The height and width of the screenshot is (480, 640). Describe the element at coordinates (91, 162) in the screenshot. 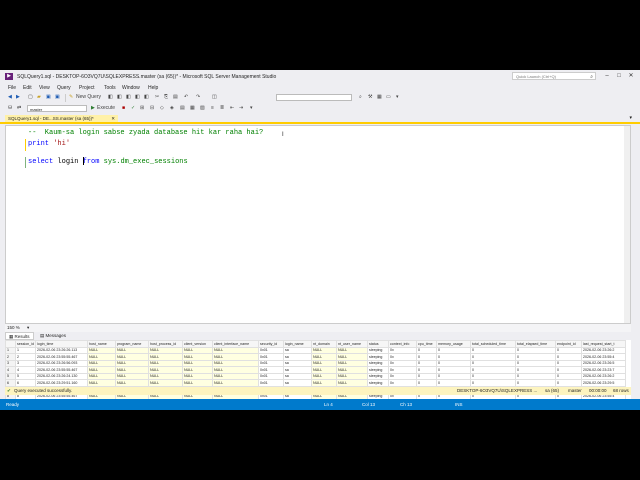

I see `from-keyword: from` at that location.